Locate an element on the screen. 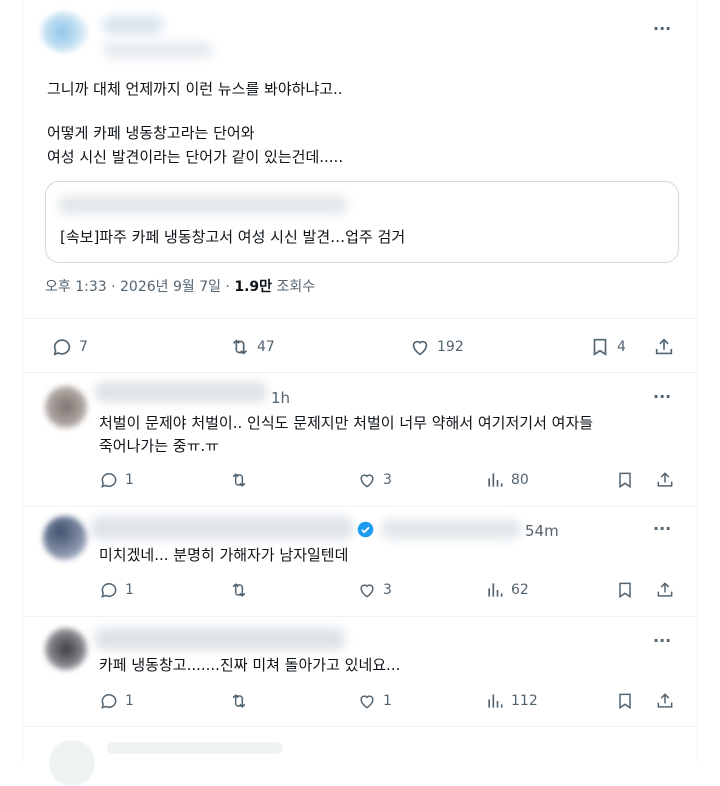 The width and height of the screenshot is (720, 786). reply-text-line-1: 미치겠네... 분명히 가해자가 남자일텐데 is located at coordinates (224, 555).